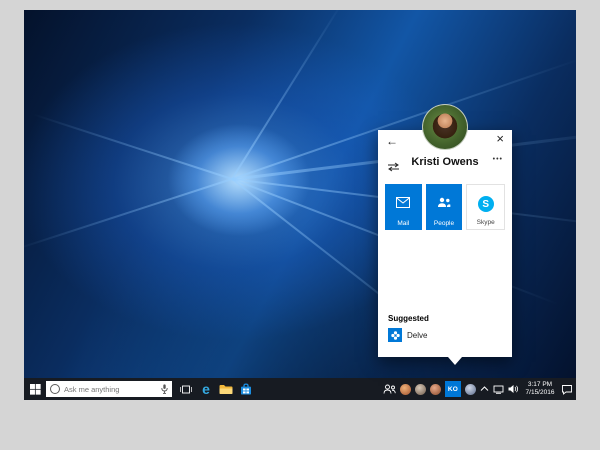  Describe the element at coordinates (300, 389) in the screenshot. I see `taskbar: e` at that location.